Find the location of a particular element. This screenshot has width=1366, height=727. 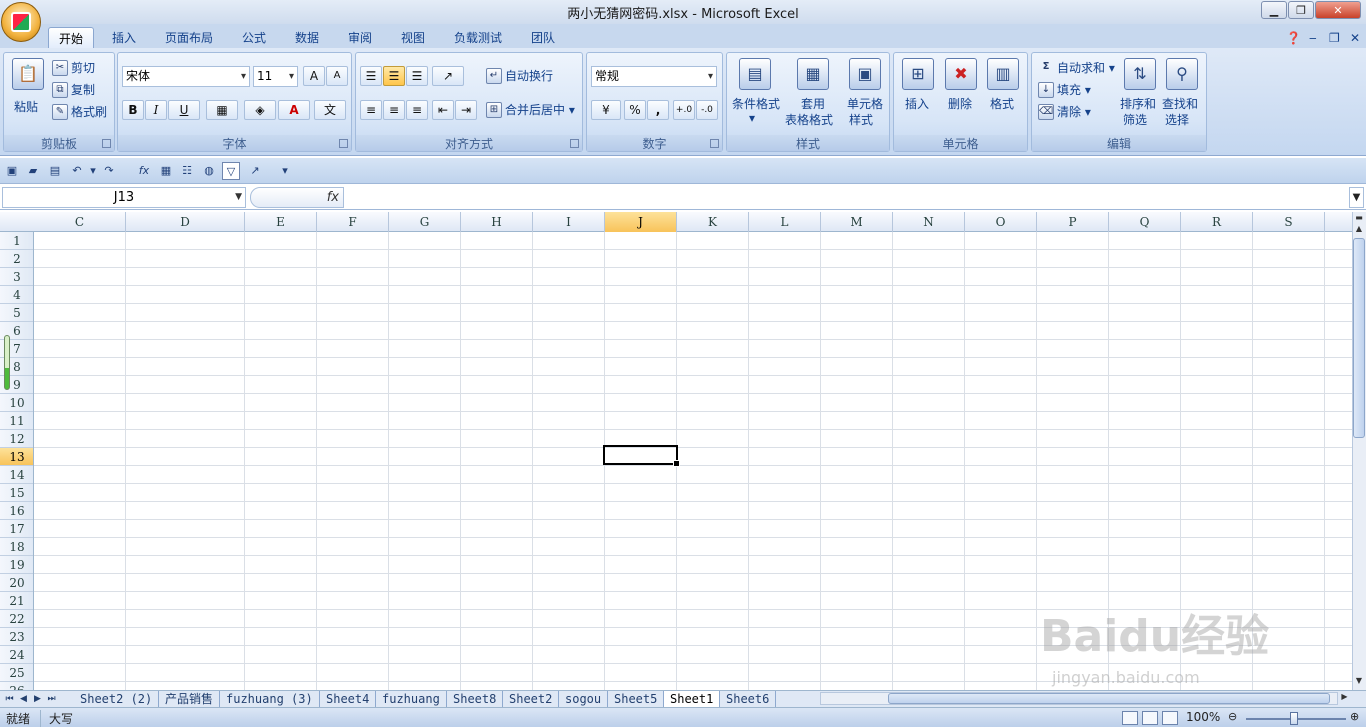

find-select-button-line1: 查找和 is located at coordinates (1180, 103).